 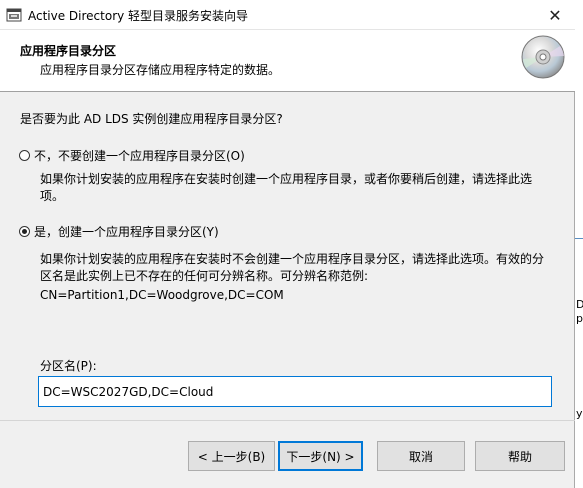 I want to click on radio-option-no: 不，不要创建一个应用程序目录分区(O), so click(x=132, y=155).